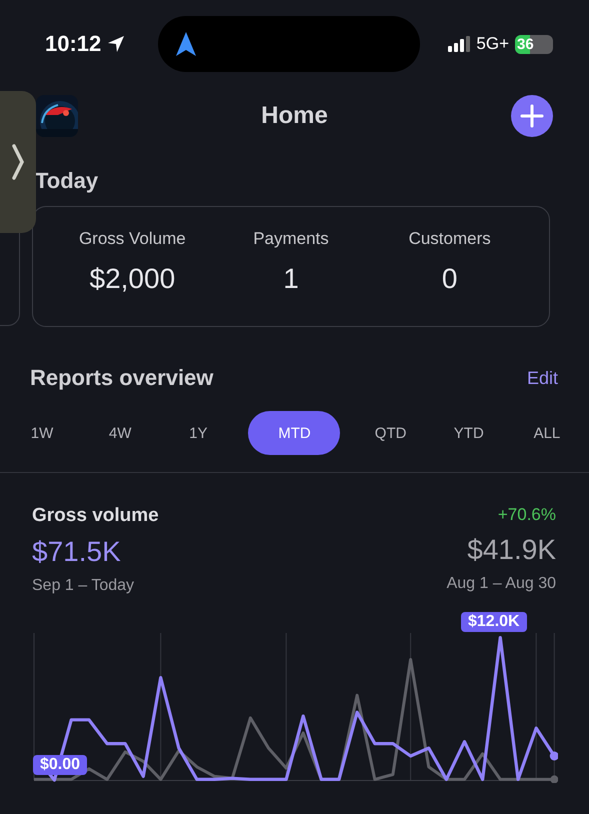  What do you see at coordinates (77, 552) in the screenshot?
I see `current-total: $71.5K` at bounding box center [77, 552].